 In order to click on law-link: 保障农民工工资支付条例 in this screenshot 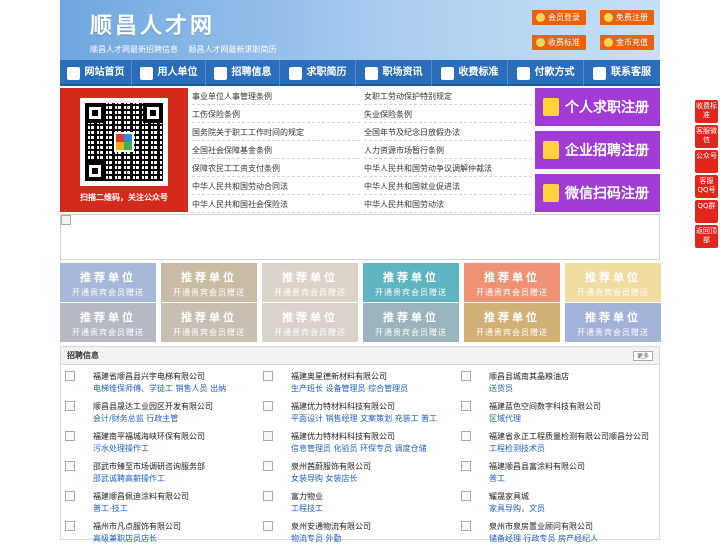, I will do `click(276, 168)`.